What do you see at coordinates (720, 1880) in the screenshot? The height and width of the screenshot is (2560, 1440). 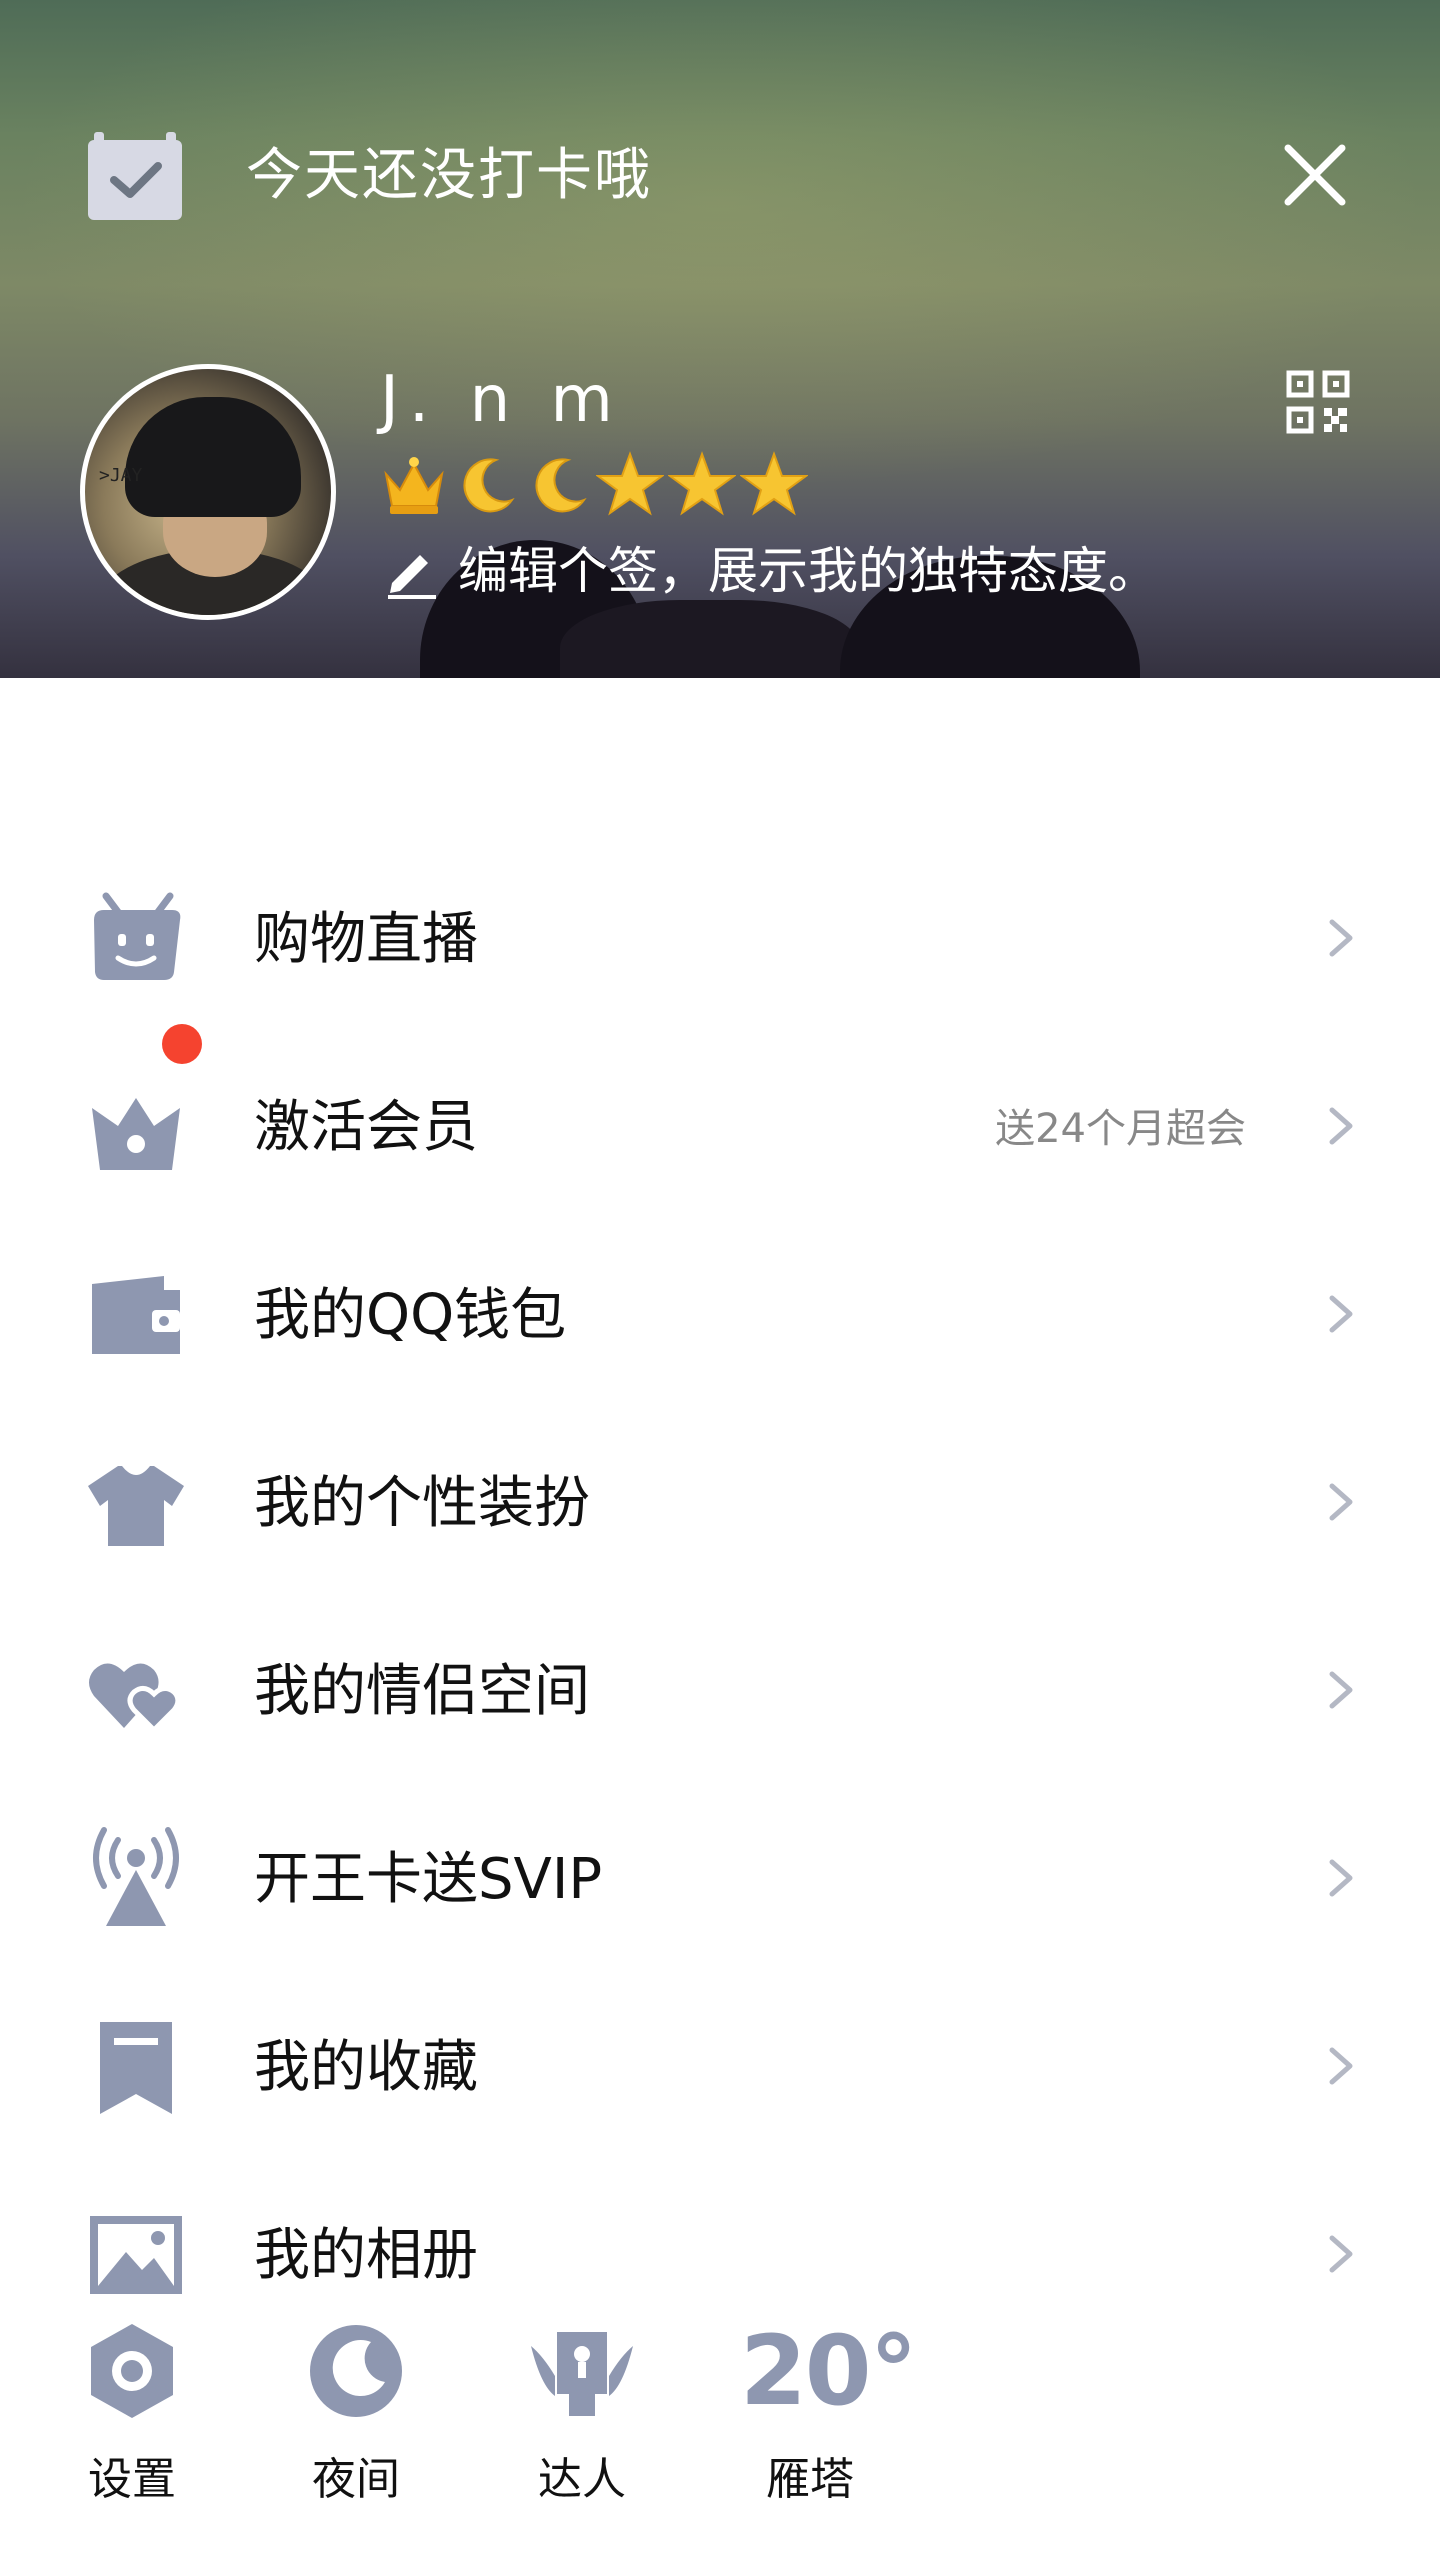 I see `menu-item-king-card-svip: 开王卡送SVIP` at bounding box center [720, 1880].